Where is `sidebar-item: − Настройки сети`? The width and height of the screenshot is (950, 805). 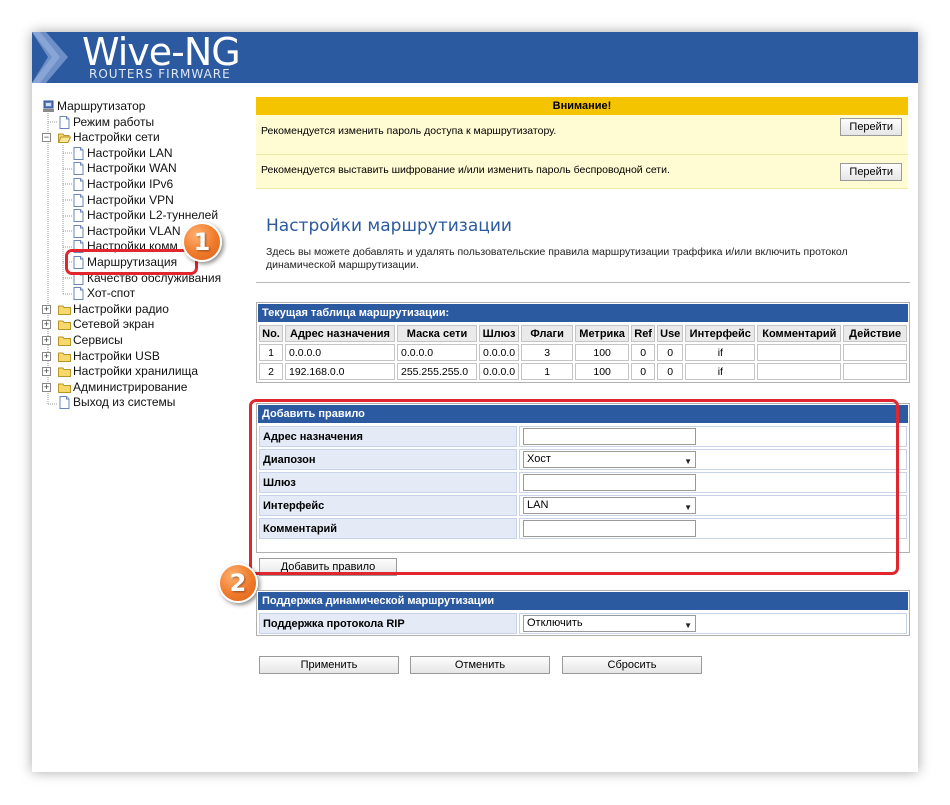
sidebar-item: − Настройки сети is located at coordinates (142, 138).